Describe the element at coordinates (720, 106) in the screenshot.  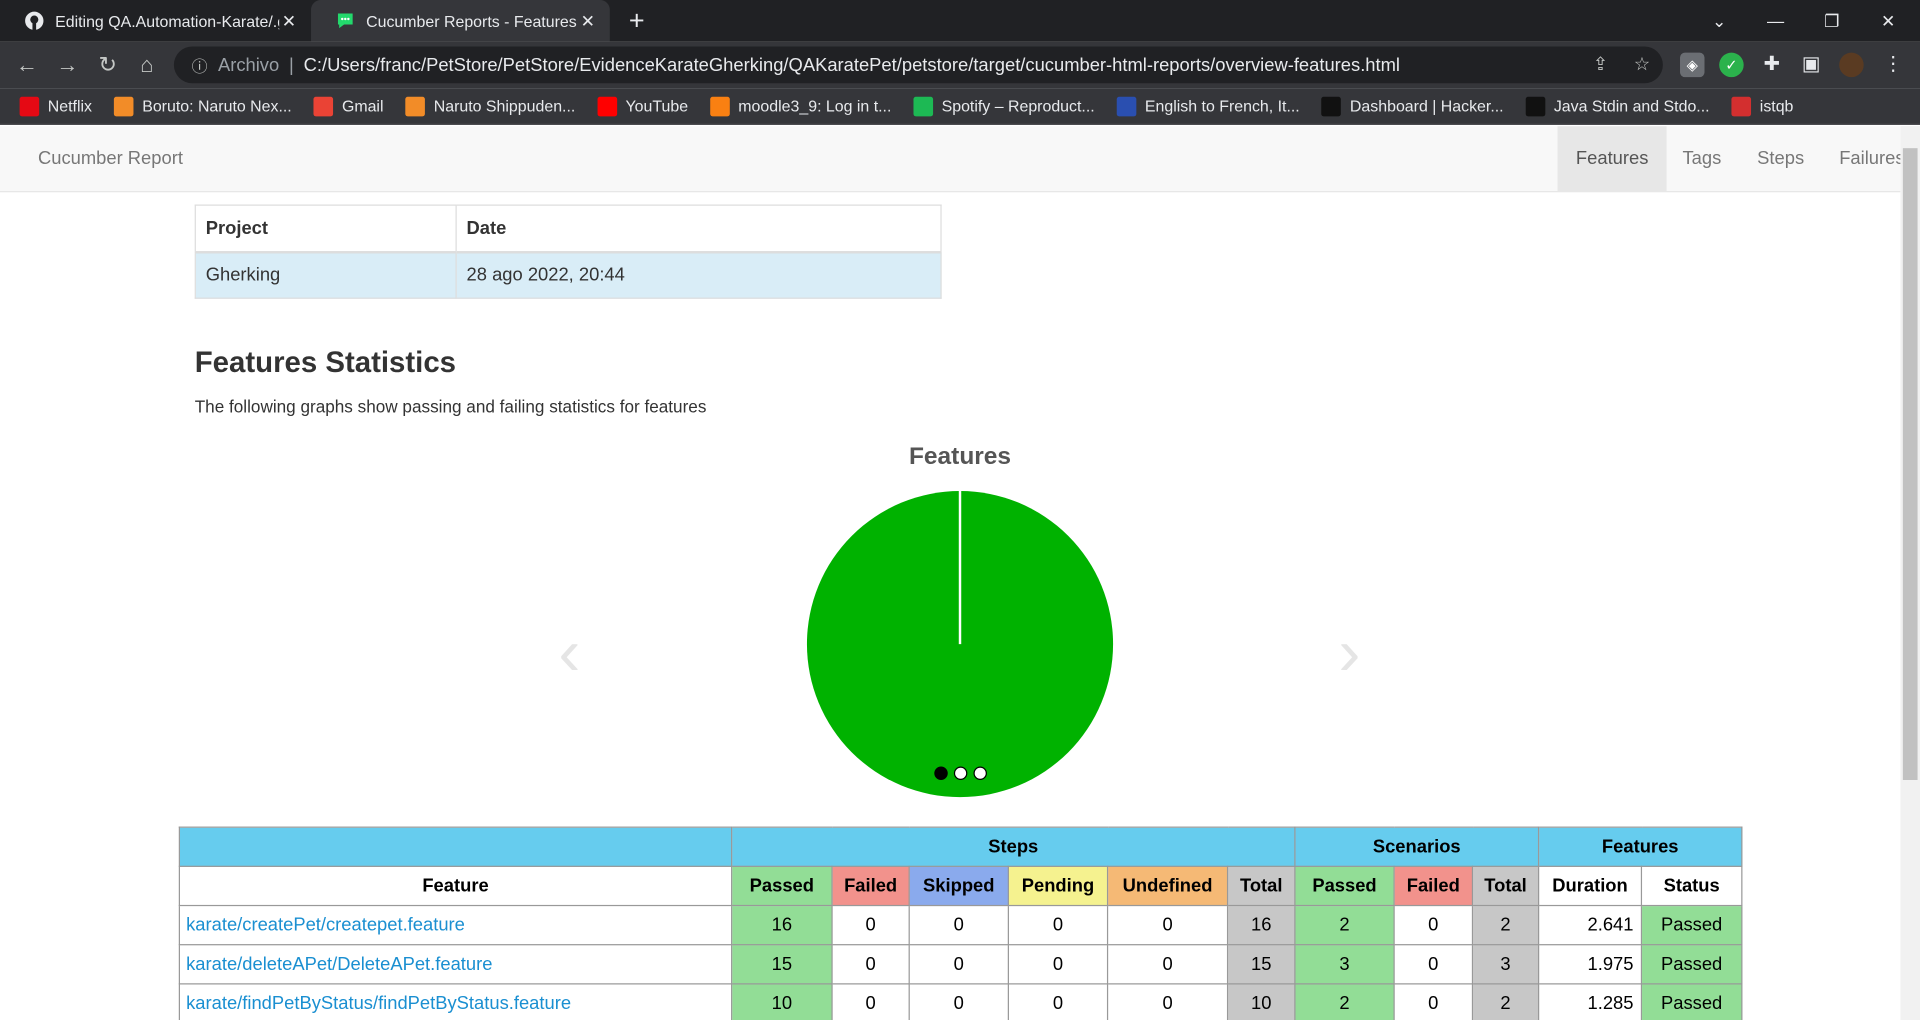
I see `moodle-icon` at that location.